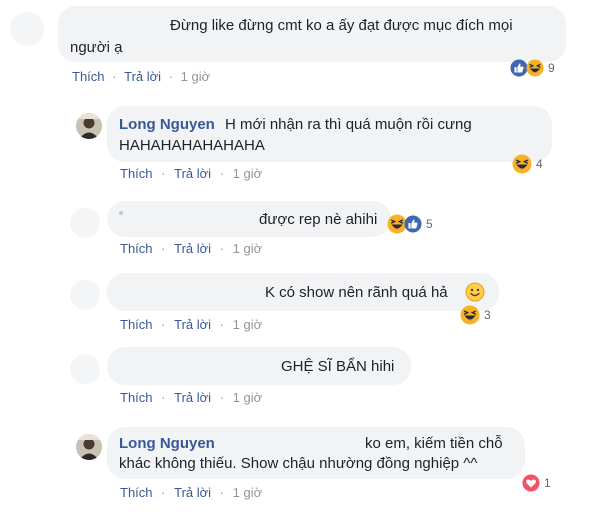 This screenshot has height=516, width=600. I want to click on love-icon, so click(531, 483).